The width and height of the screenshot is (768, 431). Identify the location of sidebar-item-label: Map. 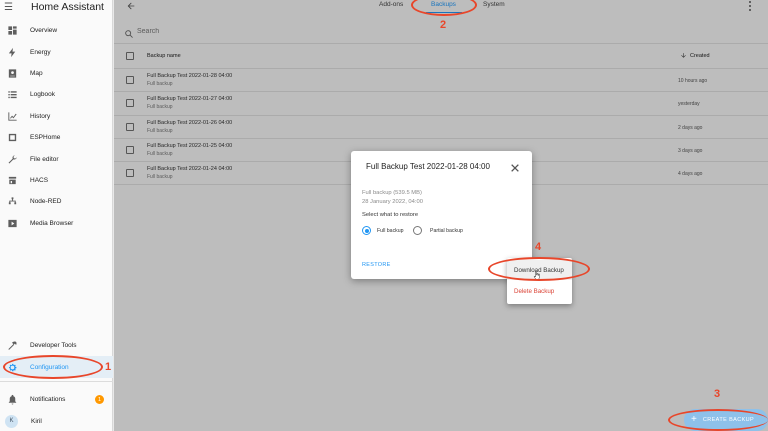
(36, 73).